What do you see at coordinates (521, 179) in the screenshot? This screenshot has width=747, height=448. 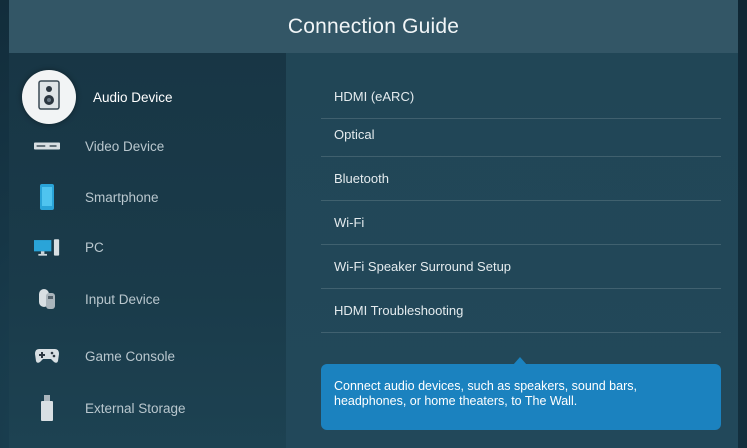 I see `option-bluetooth: Bluetooth` at bounding box center [521, 179].